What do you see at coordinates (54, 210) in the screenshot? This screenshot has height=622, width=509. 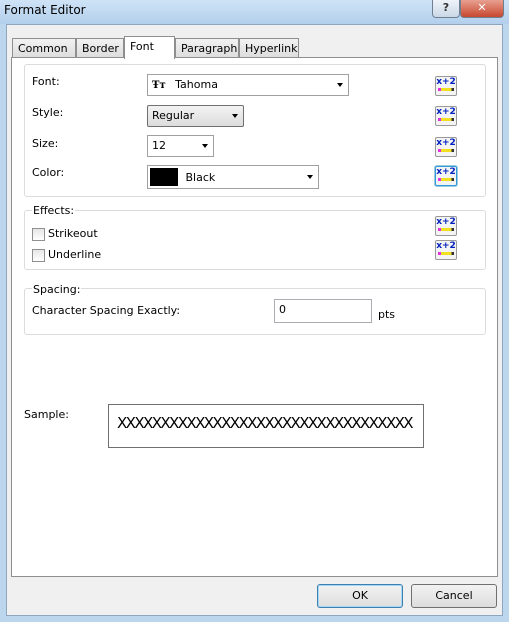 I see `effects-title: Effects:` at bounding box center [54, 210].